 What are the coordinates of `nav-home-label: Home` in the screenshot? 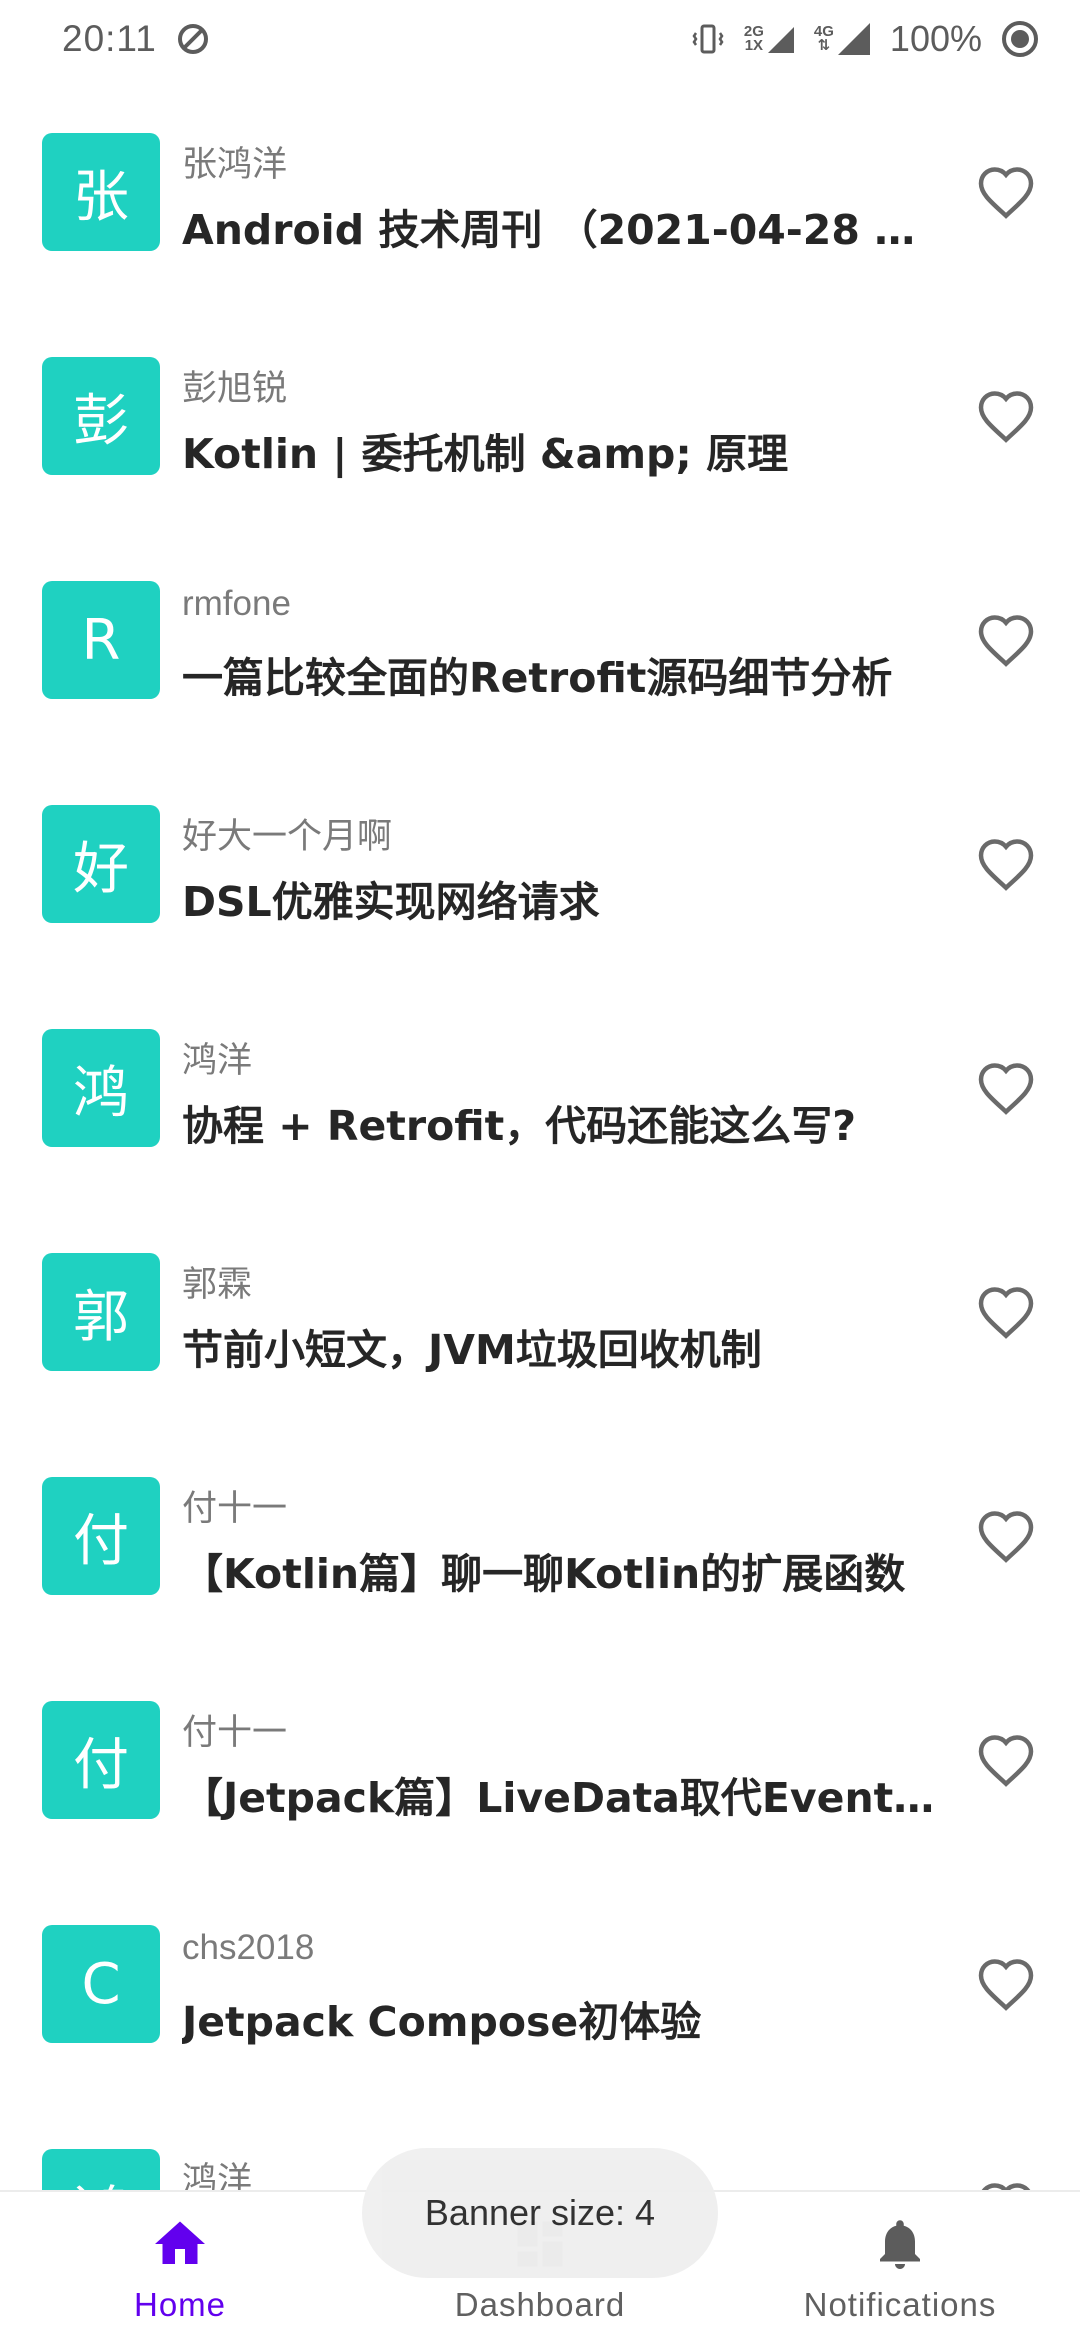 It's located at (180, 2304).